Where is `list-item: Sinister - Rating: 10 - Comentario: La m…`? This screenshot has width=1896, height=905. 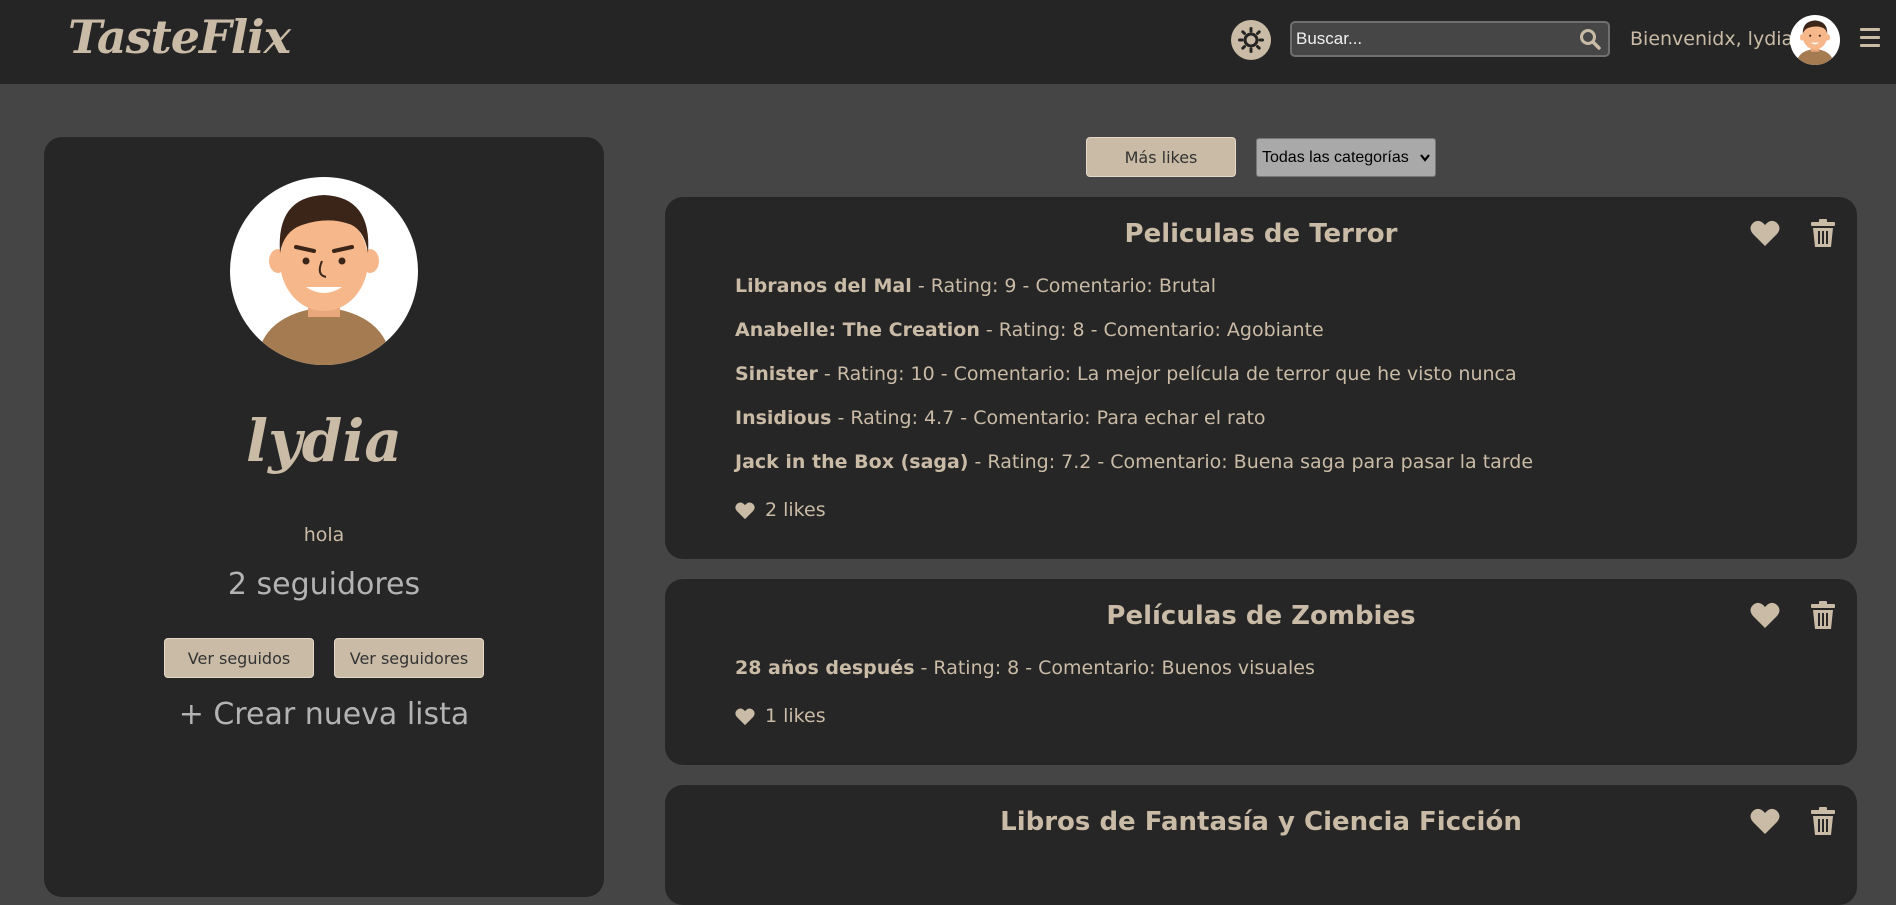 list-item: Sinister - Rating: 10 - Comentario: La m… is located at coordinates (1266, 385).